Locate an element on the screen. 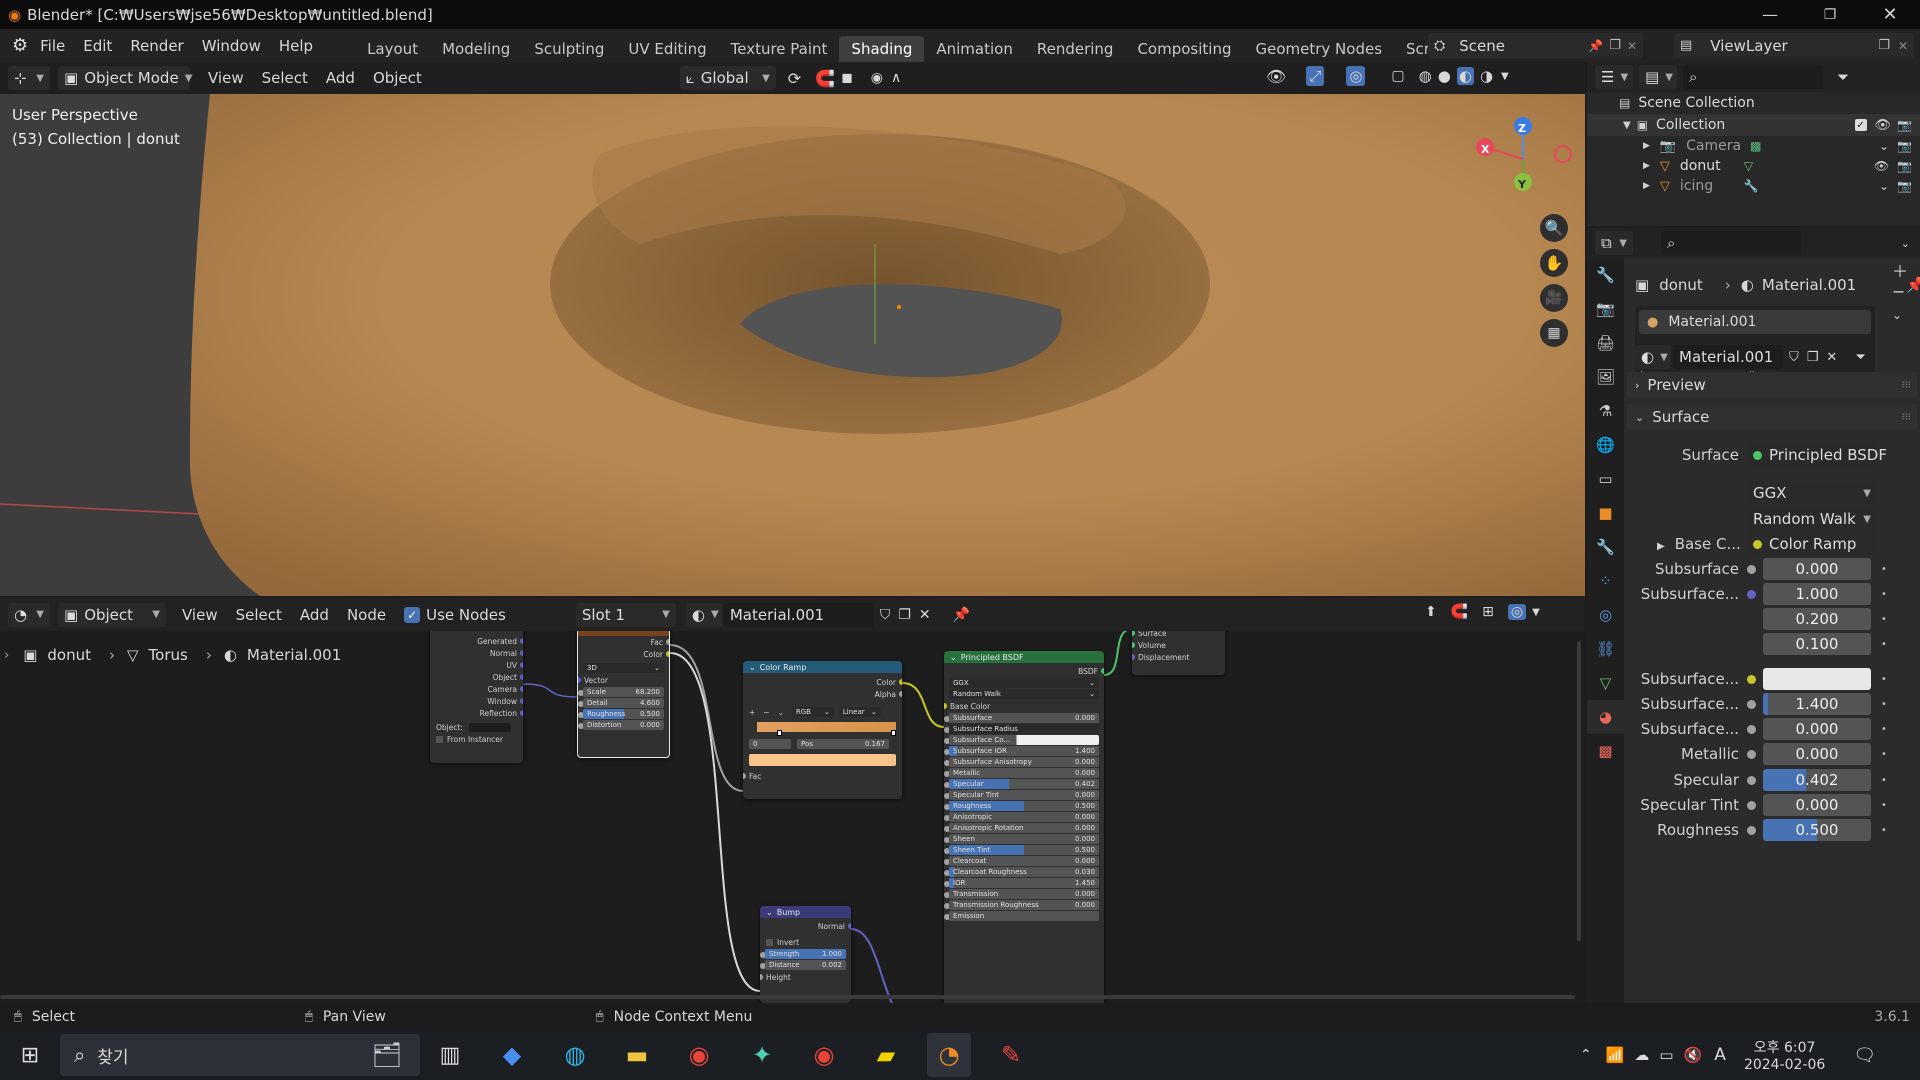 This screenshot has width=1920, height=1080. base-color-expand-icon: ▶ is located at coordinates (1661, 546).